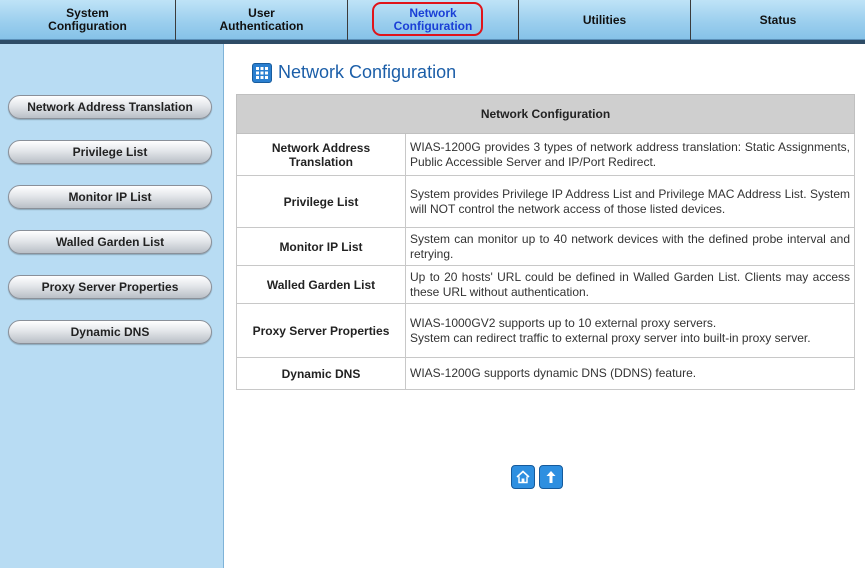  I want to click on sidebar-item-monitor-ip-list: Monitor IP List, so click(110, 197).